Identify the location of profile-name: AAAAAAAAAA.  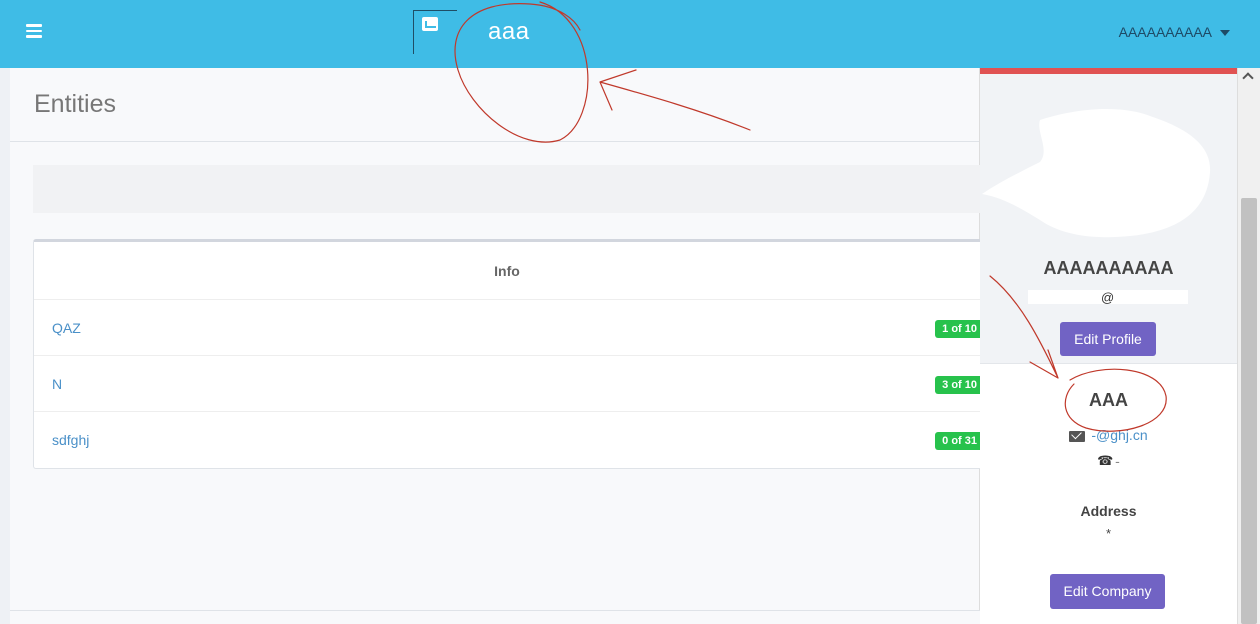
(1108, 268).